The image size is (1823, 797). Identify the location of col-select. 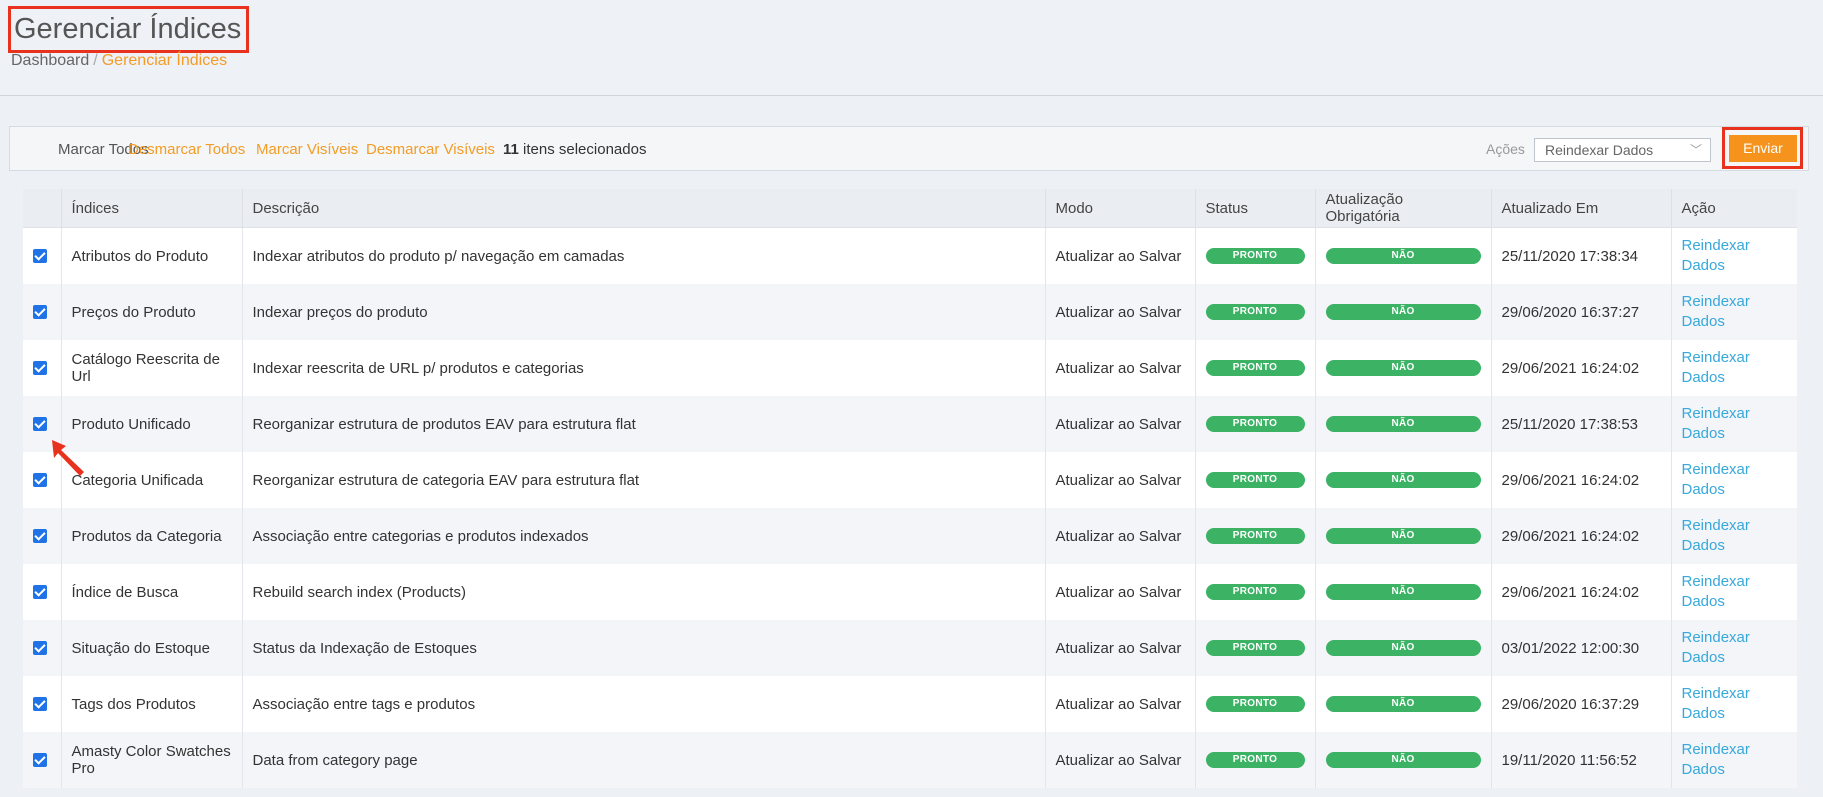
(42, 208).